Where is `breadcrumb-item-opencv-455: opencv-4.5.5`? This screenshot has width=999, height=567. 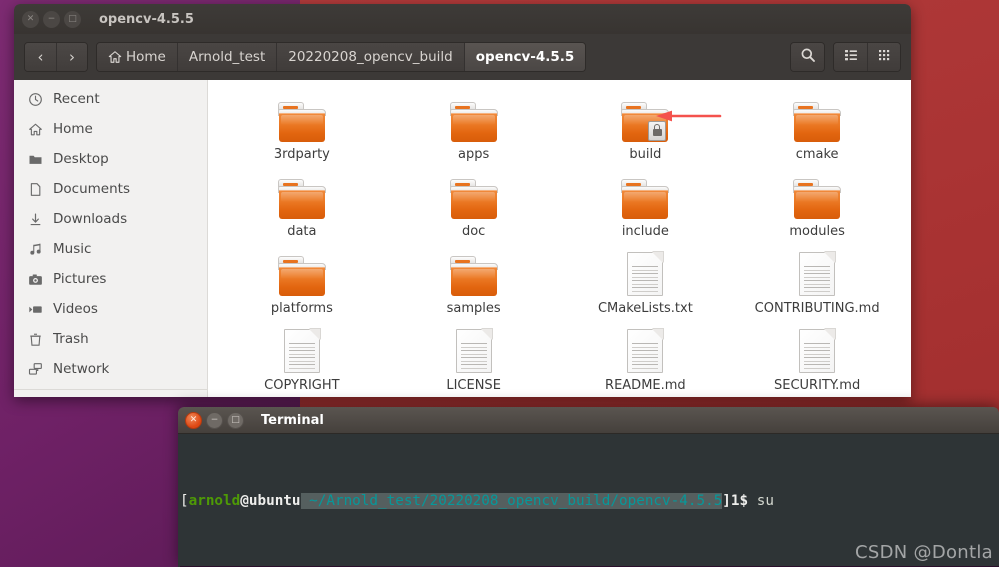 breadcrumb-item-opencv-455: opencv-4.5.5 is located at coordinates (524, 57).